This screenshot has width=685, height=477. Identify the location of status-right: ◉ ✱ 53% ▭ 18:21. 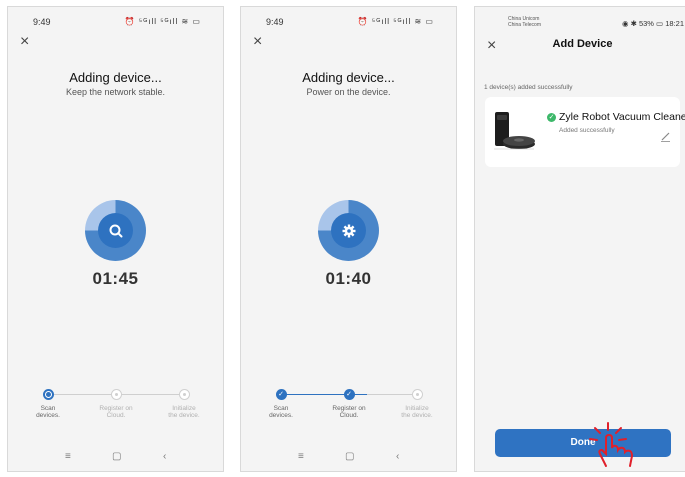
(652, 23).